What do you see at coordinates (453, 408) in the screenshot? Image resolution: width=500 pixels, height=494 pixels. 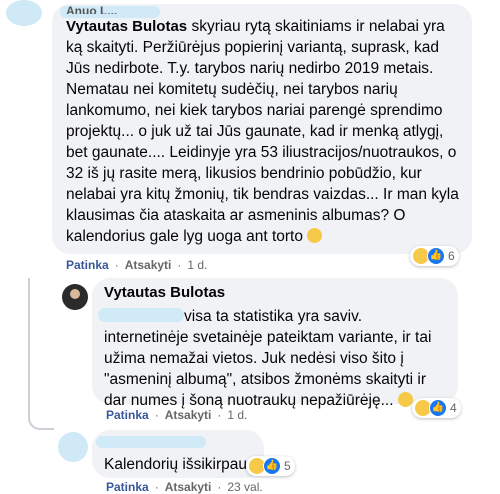 I see `reaction-count: 4` at bounding box center [453, 408].